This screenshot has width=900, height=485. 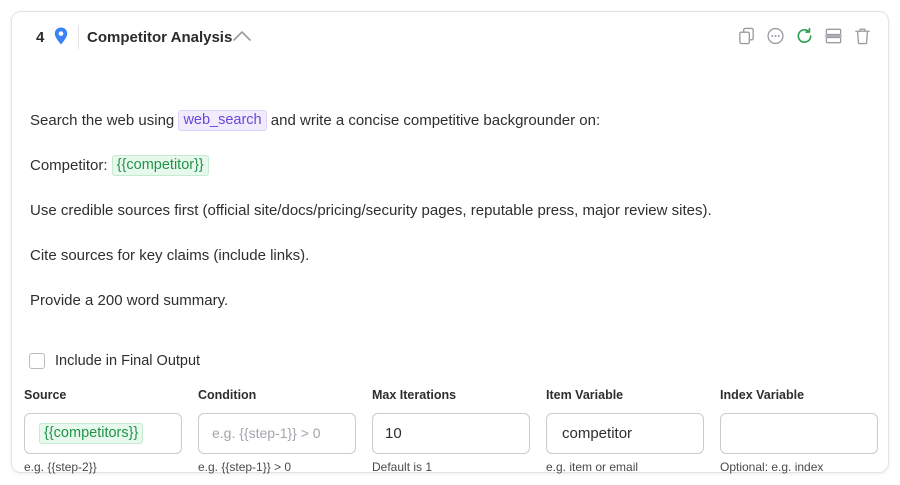 What do you see at coordinates (78, 37) in the screenshot?
I see `header-divider` at bounding box center [78, 37].